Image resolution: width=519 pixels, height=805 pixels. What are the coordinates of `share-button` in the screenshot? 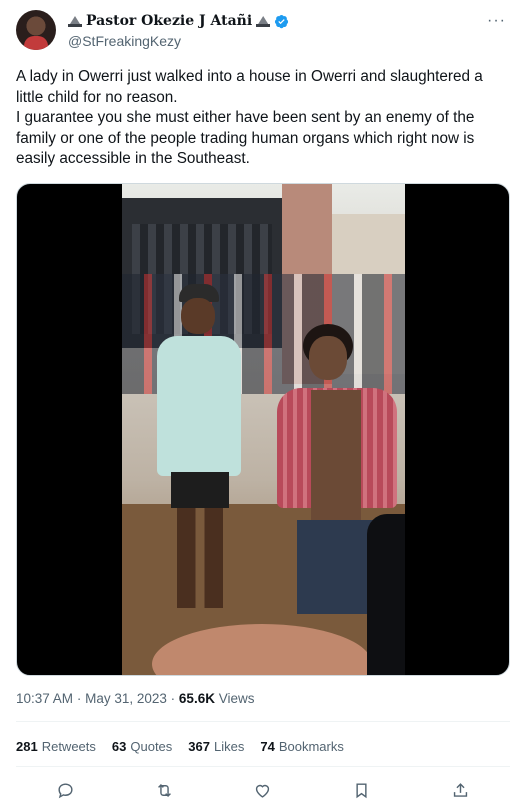 It's located at (461, 790).